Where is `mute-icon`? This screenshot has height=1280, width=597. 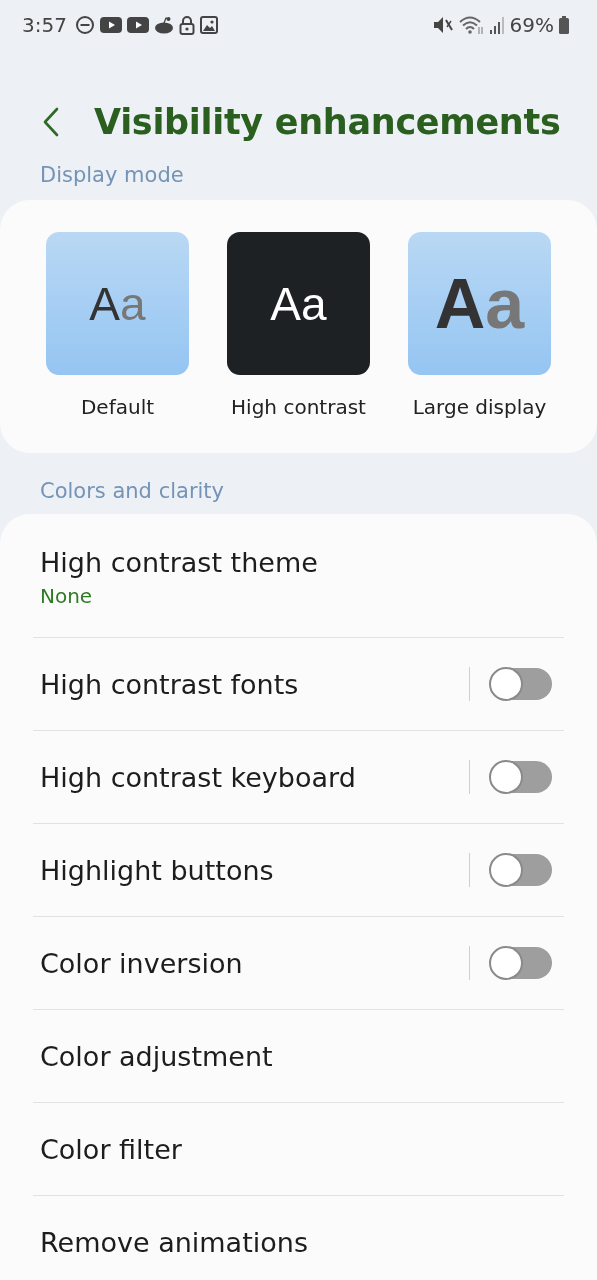 mute-icon is located at coordinates (442, 25).